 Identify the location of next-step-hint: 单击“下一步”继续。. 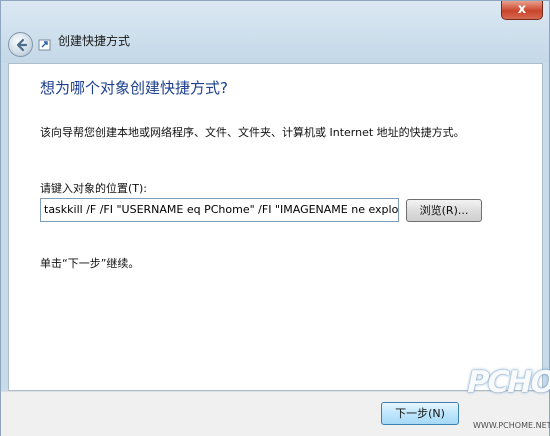
(90, 263).